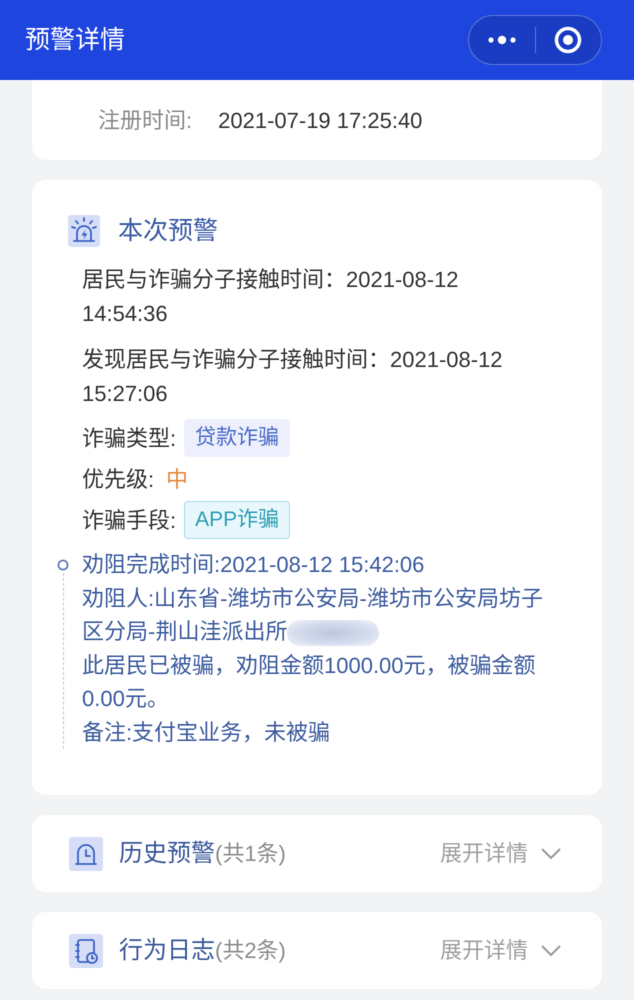  I want to click on detail-text: 居民与诈骗分子接触时间：2021-08-12 14:54:36, so click(271, 297).